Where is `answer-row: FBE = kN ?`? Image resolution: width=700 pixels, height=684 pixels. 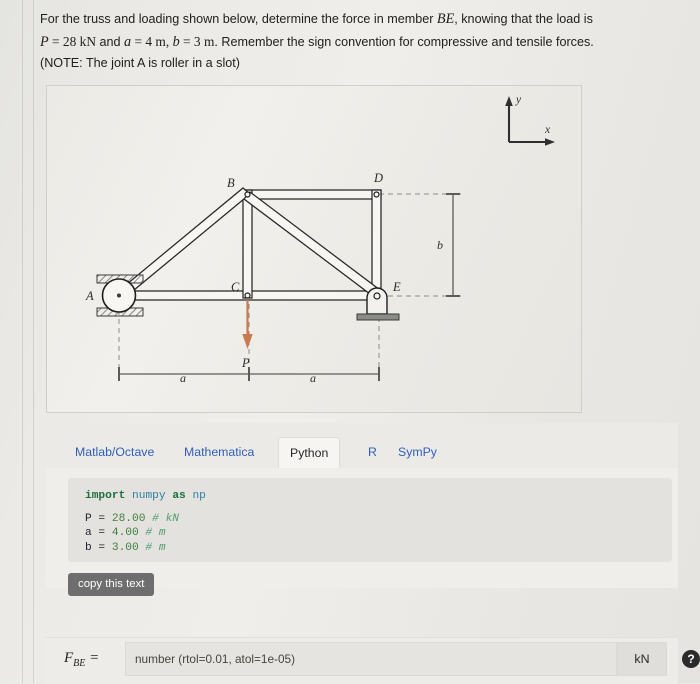
answer-row: FBE = kN ? is located at coordinates (373, 660).